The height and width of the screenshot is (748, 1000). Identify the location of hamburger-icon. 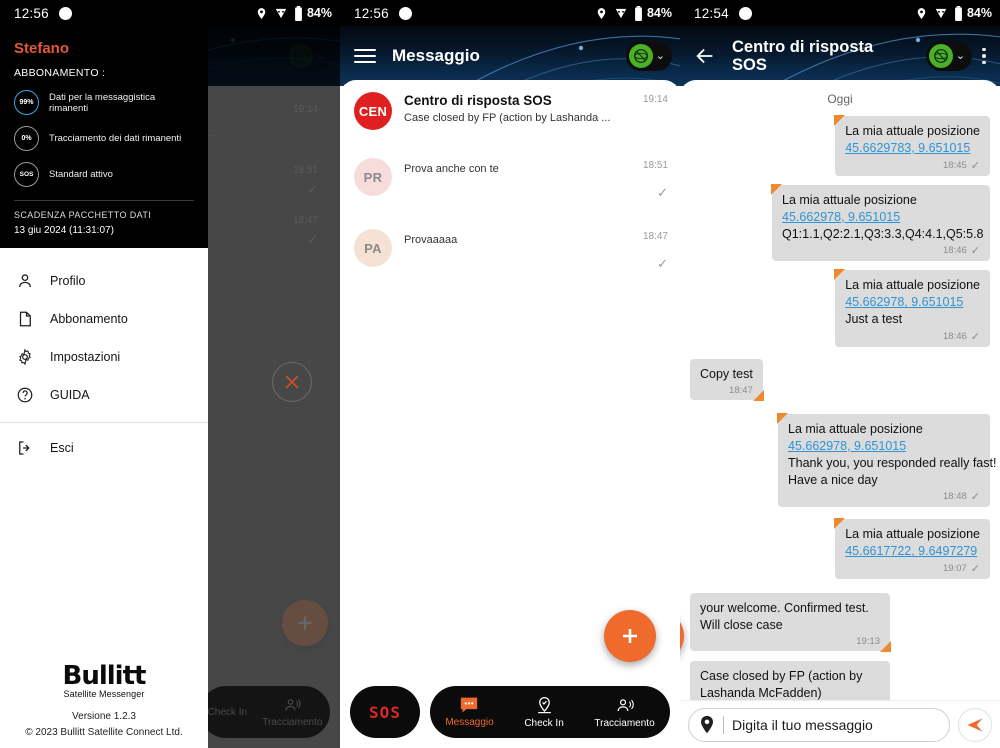
(365, 56).